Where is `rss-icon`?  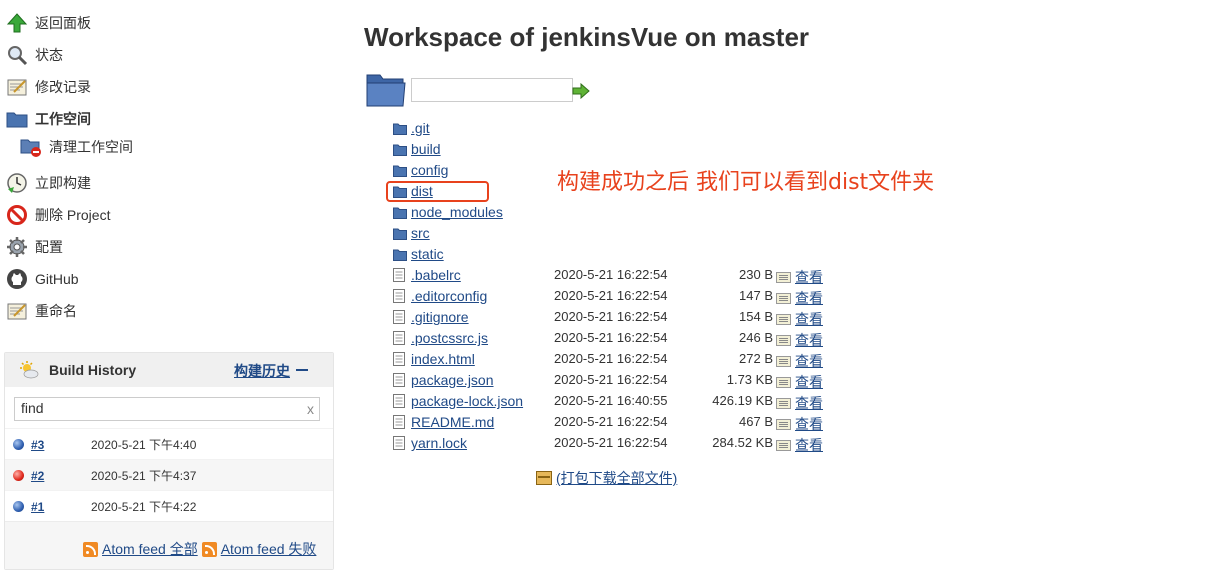
rss-icon is located at coordinates (90, 549).